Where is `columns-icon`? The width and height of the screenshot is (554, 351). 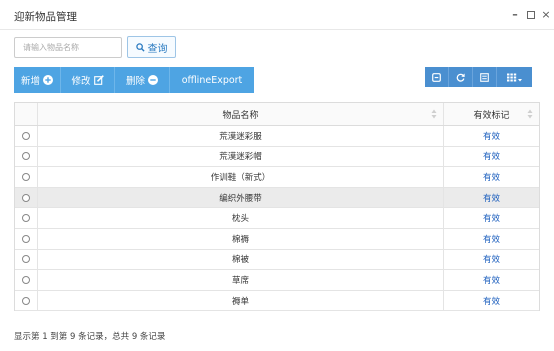
columns-icon is located at coordinates (514, 77).